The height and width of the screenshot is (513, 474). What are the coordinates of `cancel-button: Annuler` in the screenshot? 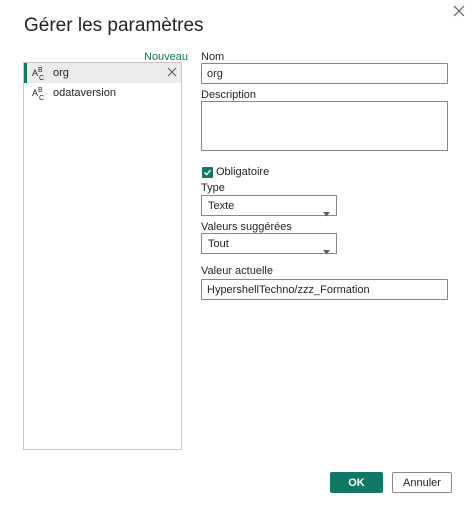 It's located at (422, 482).